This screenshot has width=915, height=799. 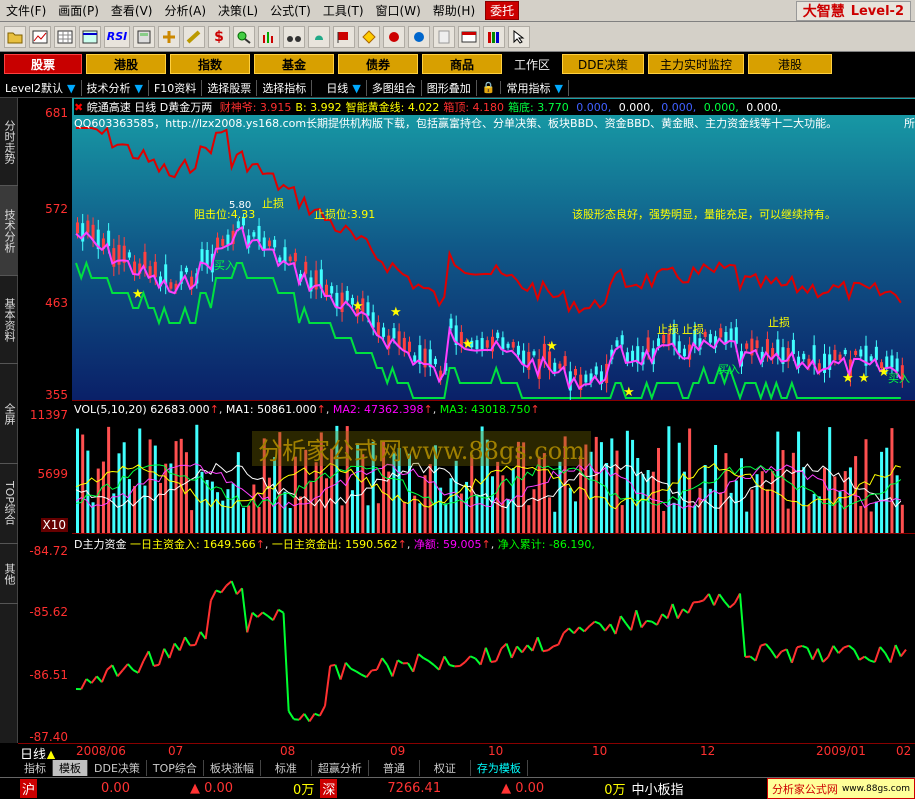 I want to click on tab-top-composite: TOP综合, so click(x=9, y=504).